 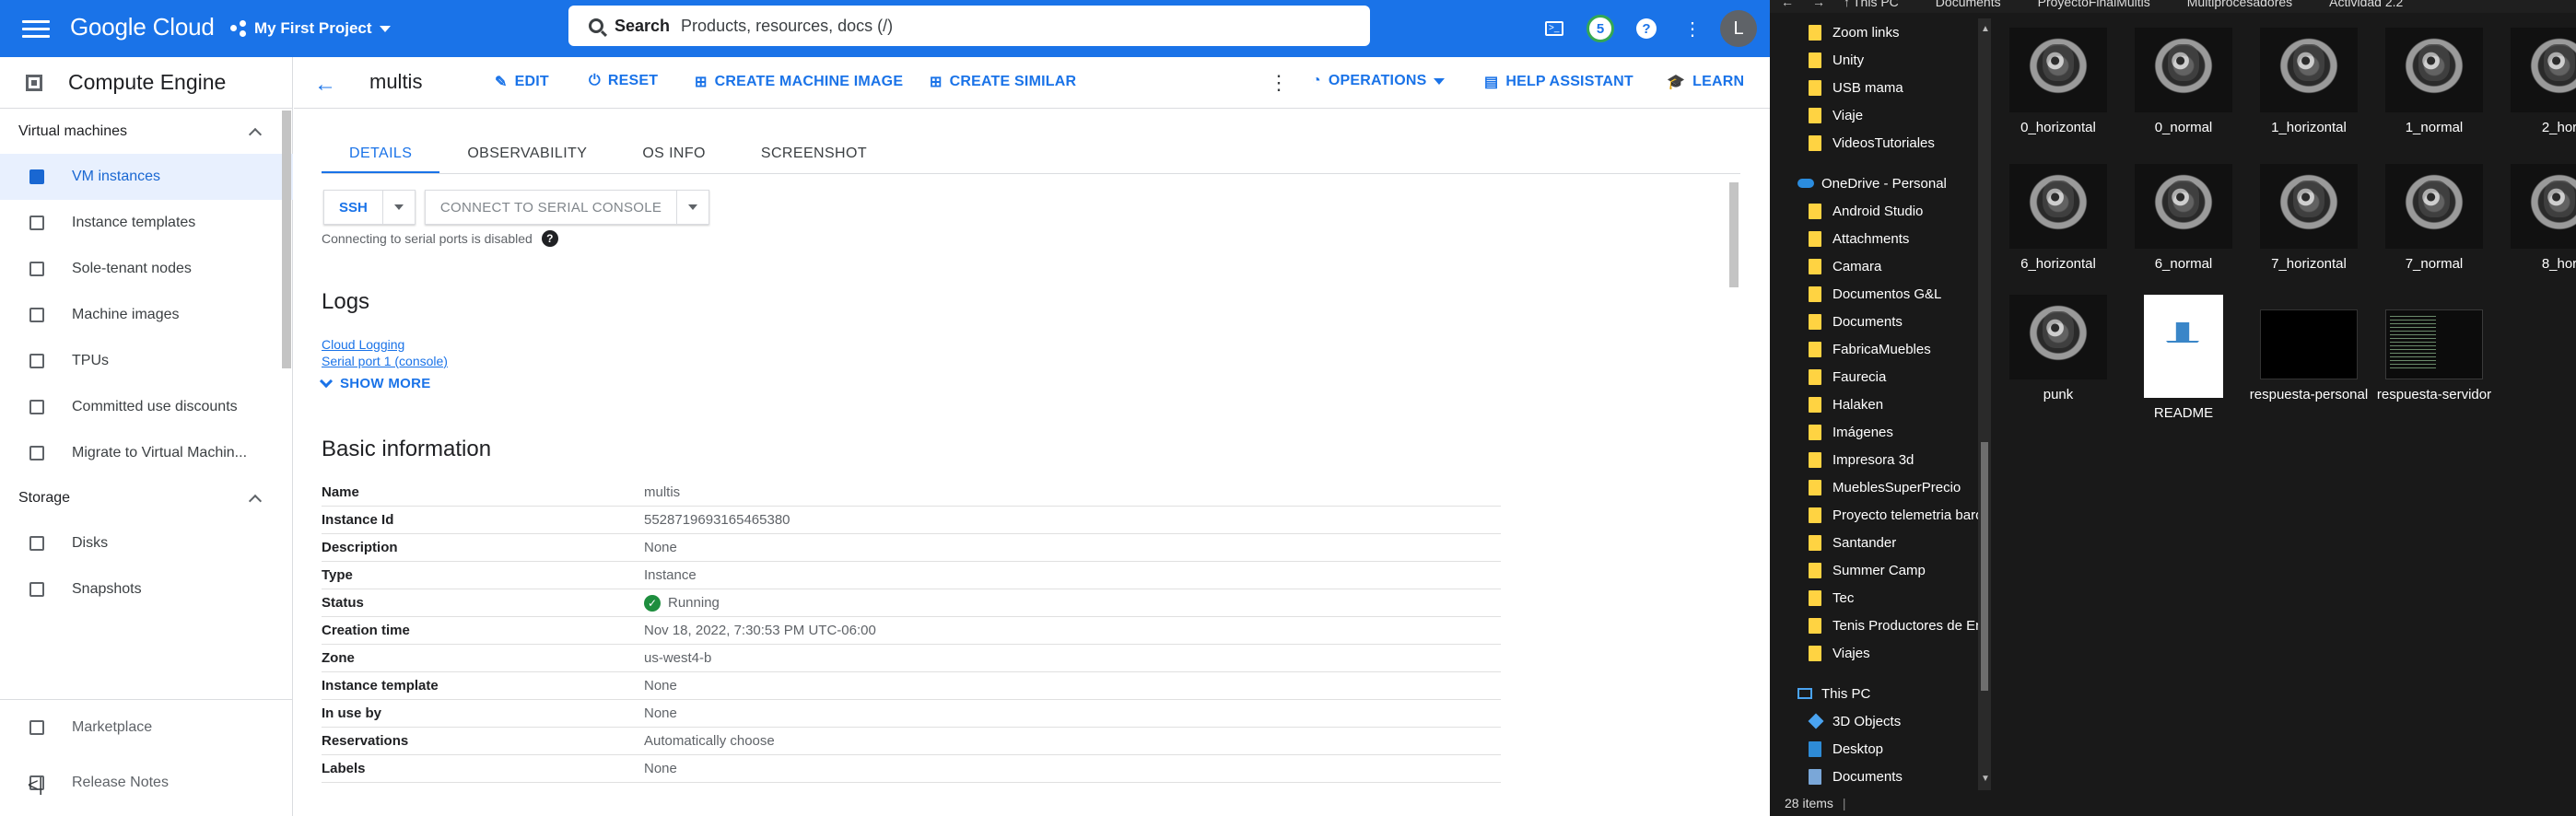 I want to click on show-more-button: SHOW MORE, so click(x=375, y=382).